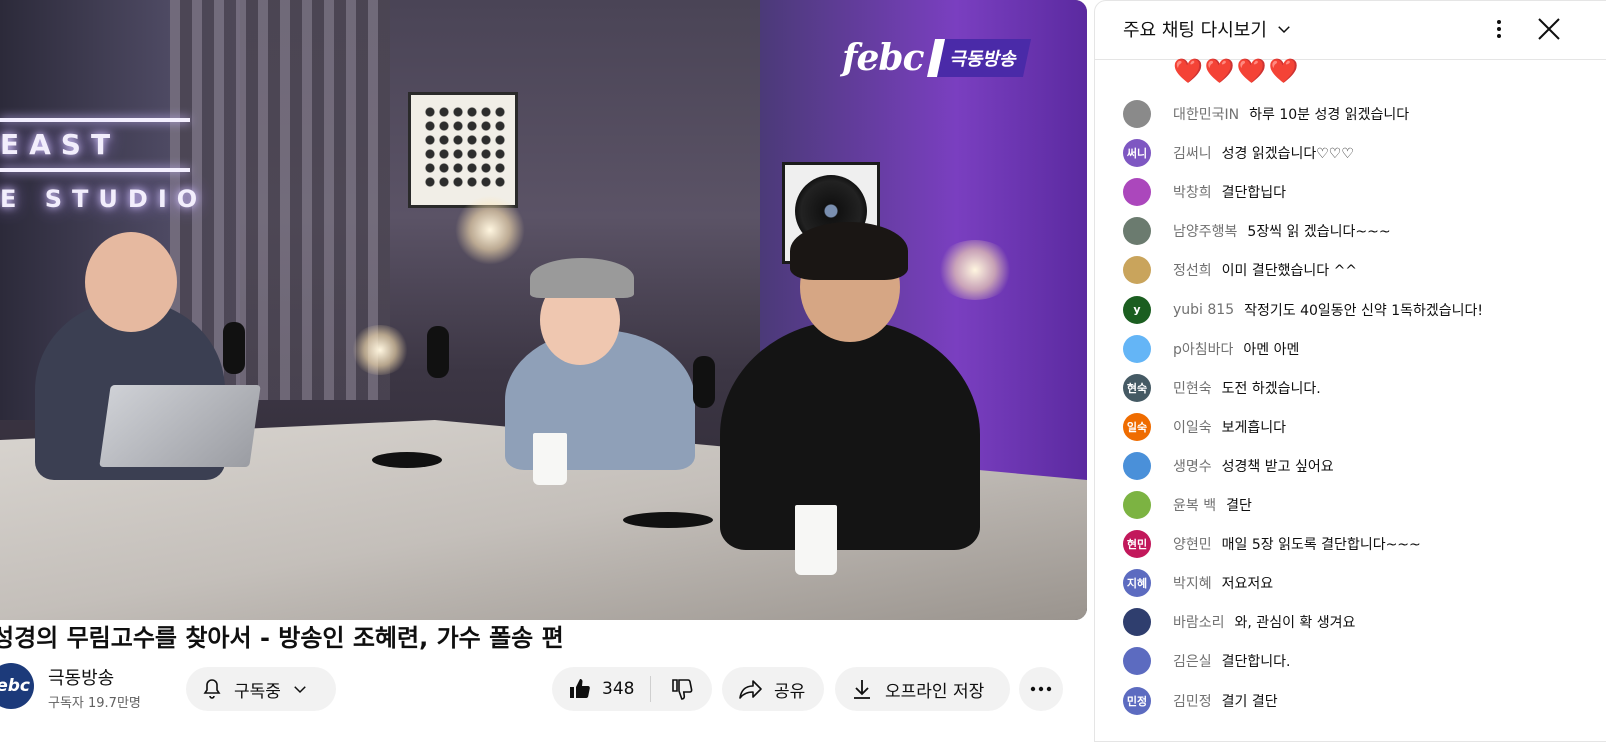 The image size is (1606, 742). Describe the element at coordinates (1192, 153) in the screenshot. I see `chat-author: 김써니` at that location.